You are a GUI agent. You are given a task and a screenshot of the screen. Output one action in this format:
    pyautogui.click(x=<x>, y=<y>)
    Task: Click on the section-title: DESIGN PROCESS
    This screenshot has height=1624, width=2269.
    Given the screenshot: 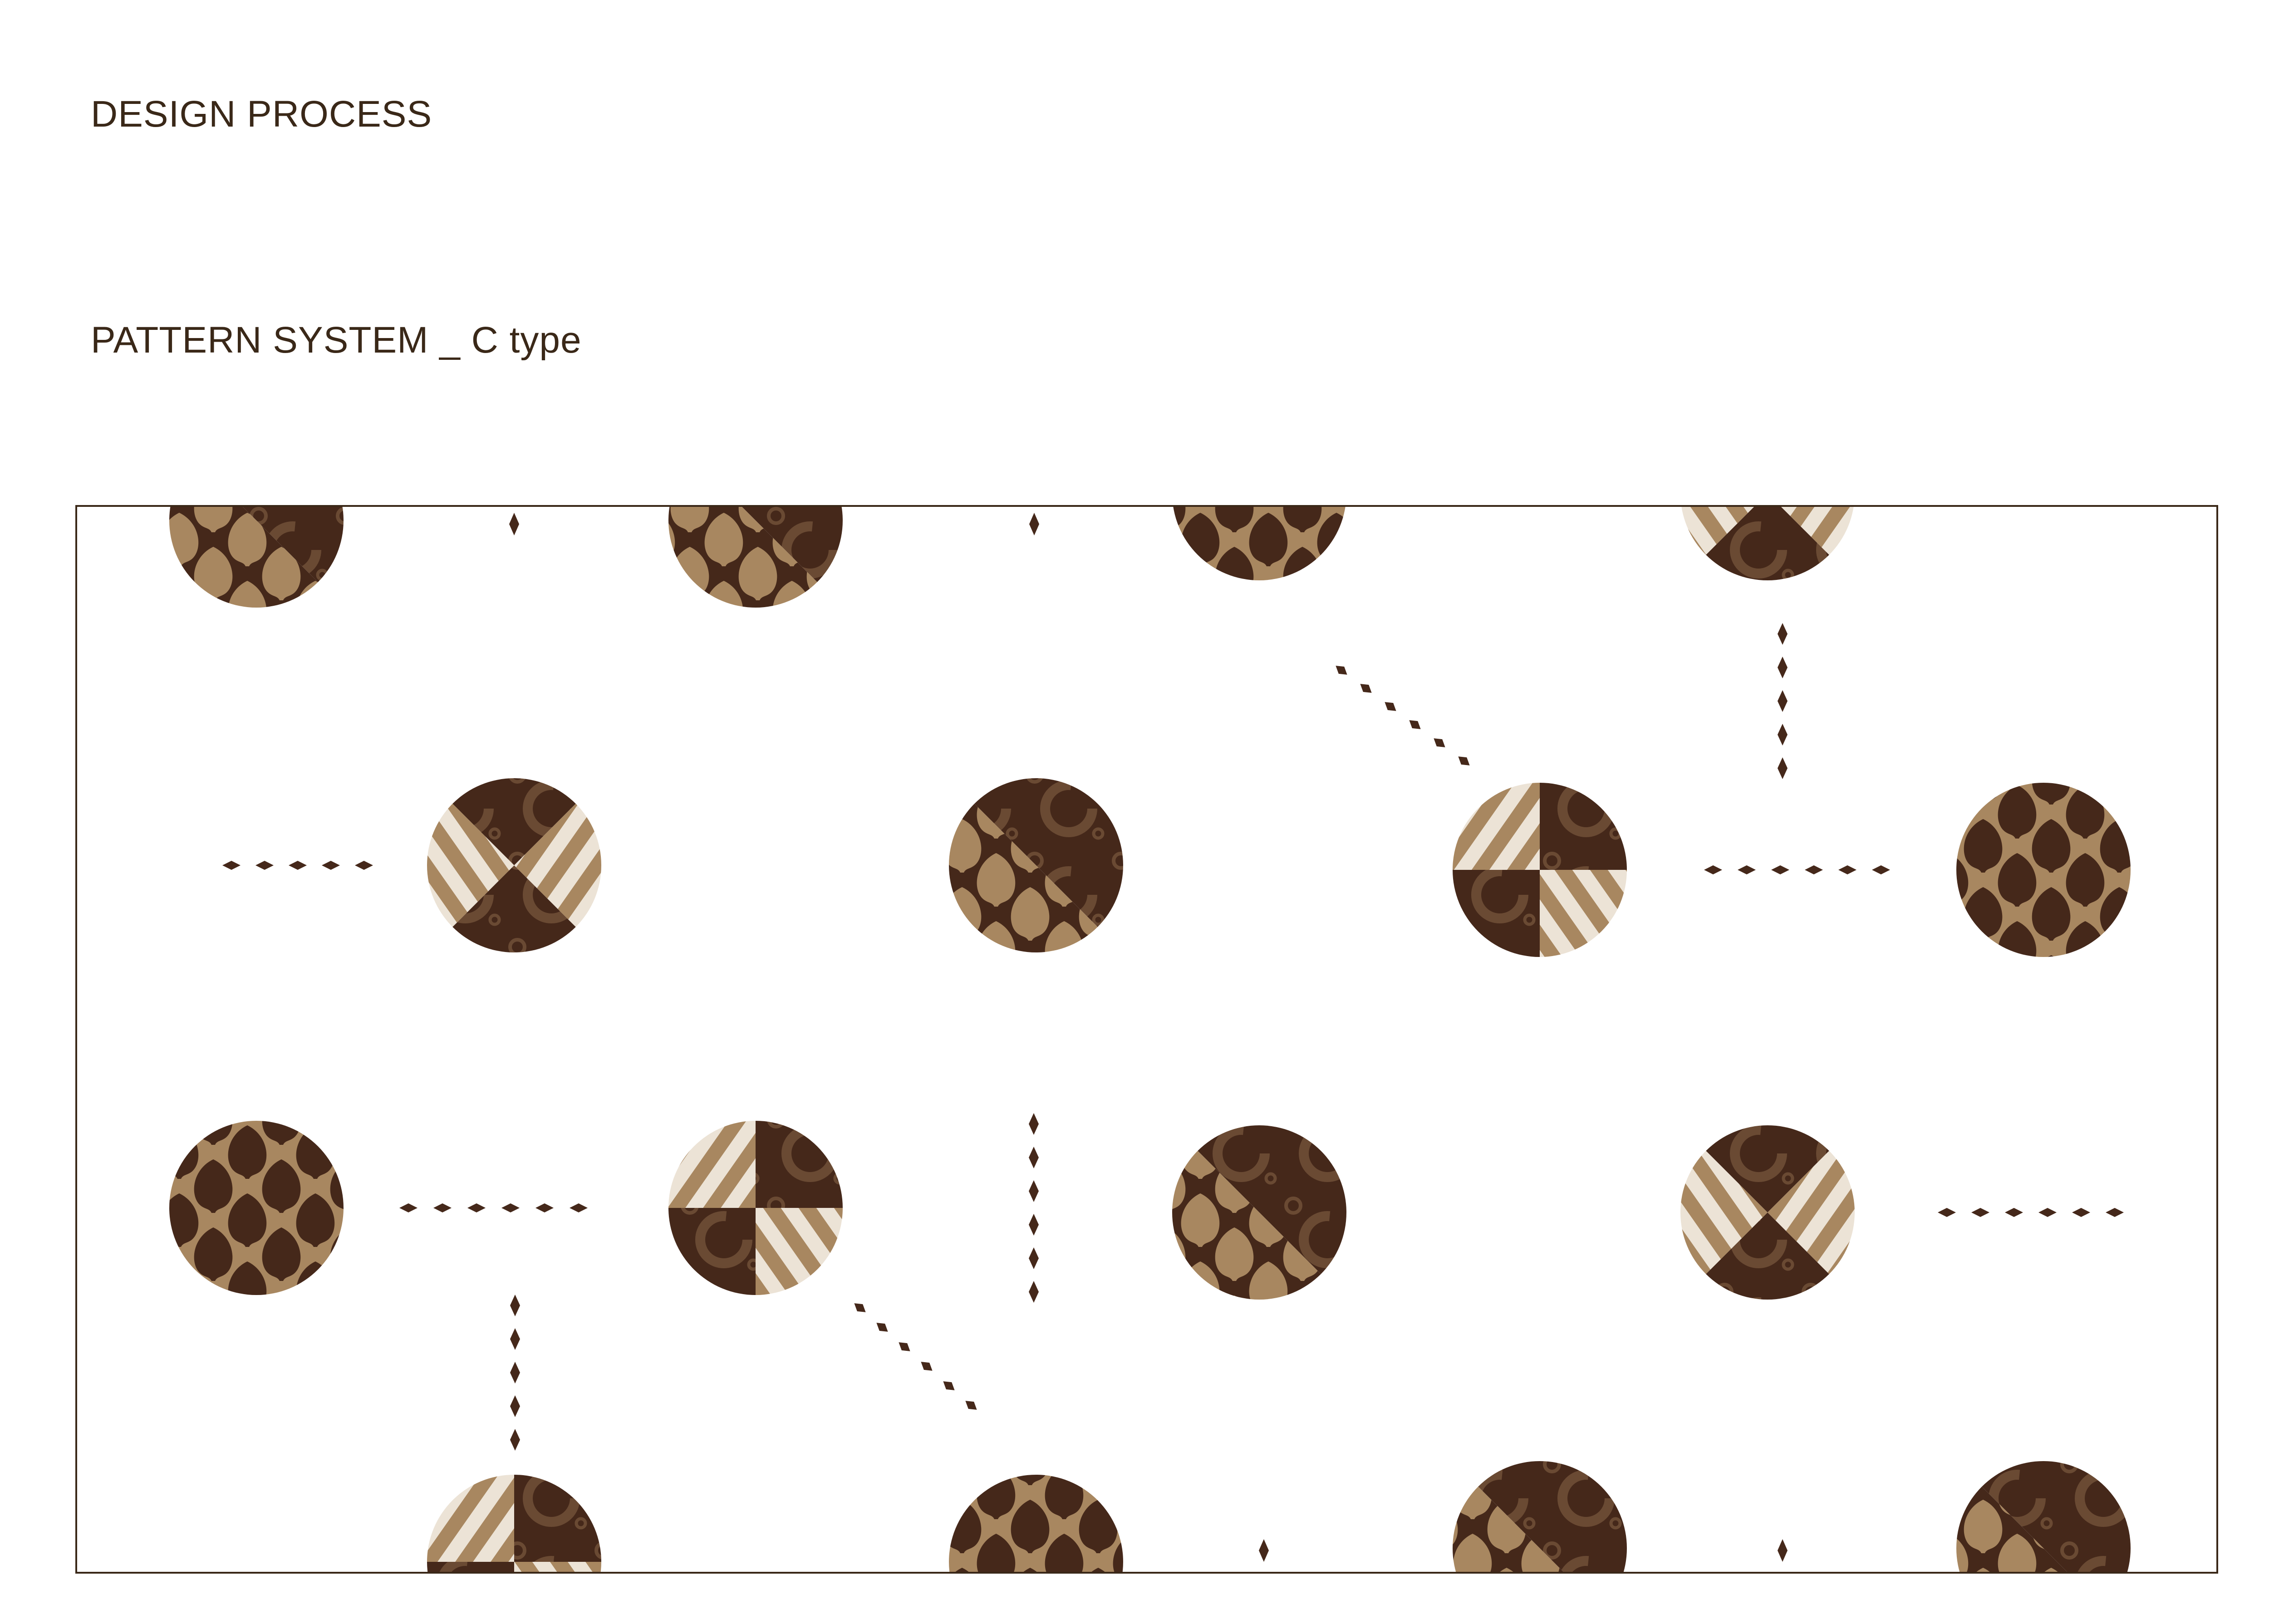 What is the action you would take?
    pyautogui.click(x=261, y=114)
    